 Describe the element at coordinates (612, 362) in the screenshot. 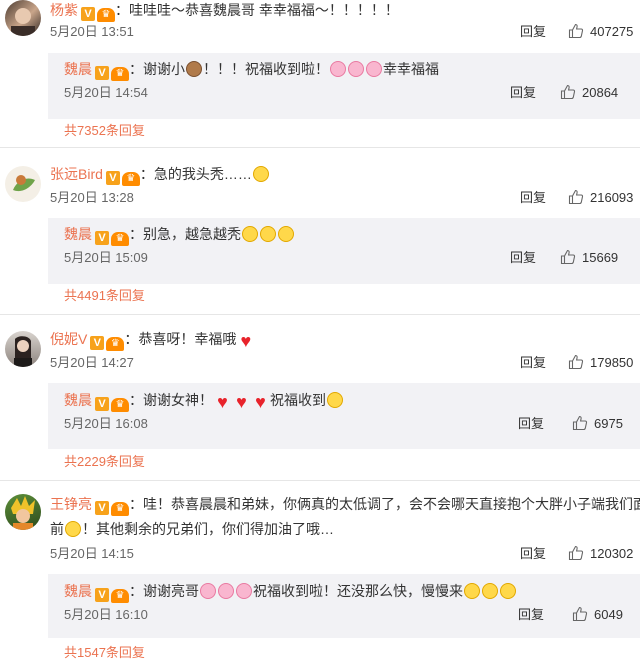

I see `like-count: 179850` at that location.